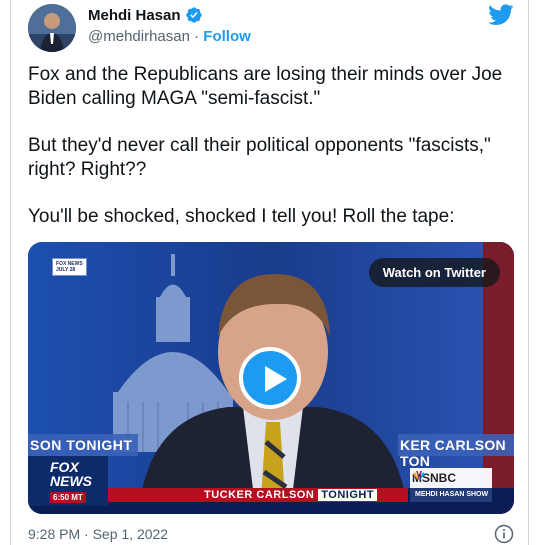  I want to click on watch-on-twitter-button: Watch on Twitter, so click(434, 272).